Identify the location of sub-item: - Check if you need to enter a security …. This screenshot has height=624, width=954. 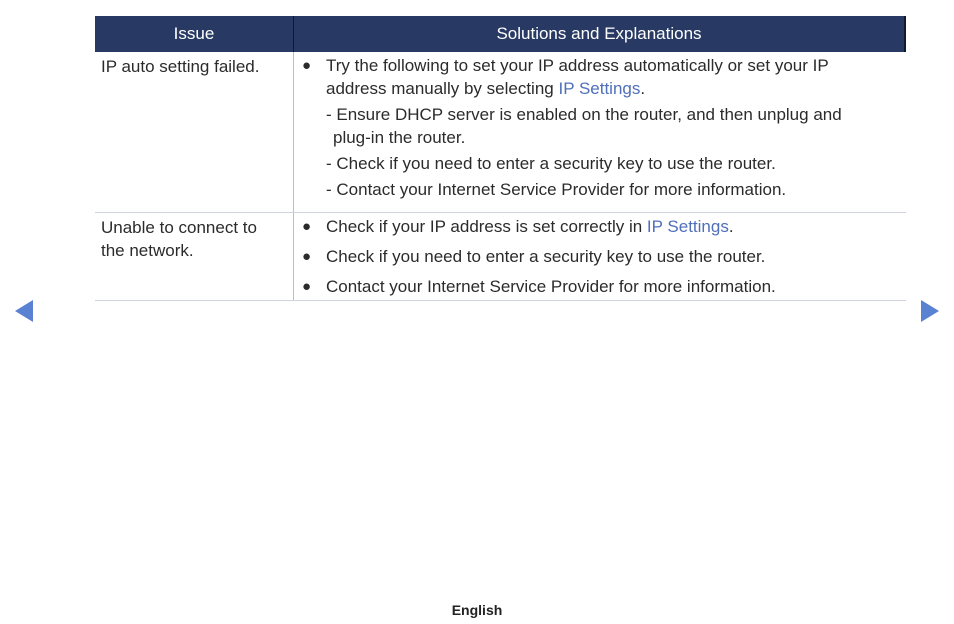
(594, 163).